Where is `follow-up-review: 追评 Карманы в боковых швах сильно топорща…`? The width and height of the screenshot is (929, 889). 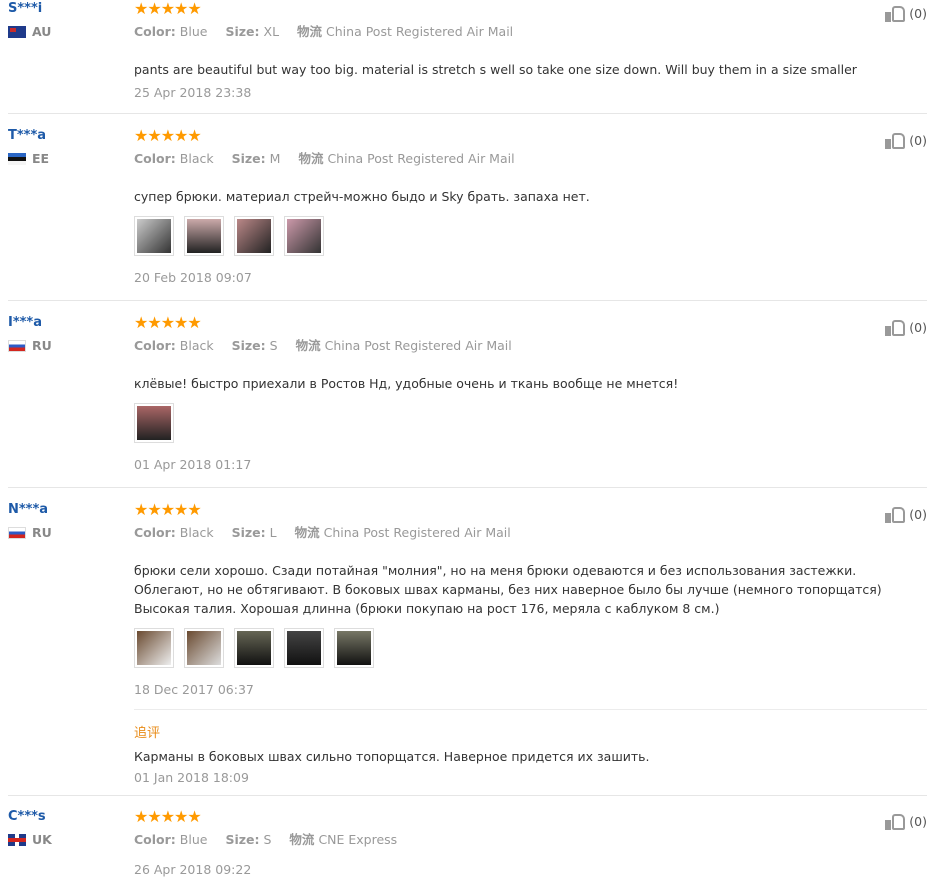
follow-up-review: 追评 Карманы в боковых швах сильно топорща… is located at coordinates (530, 747).